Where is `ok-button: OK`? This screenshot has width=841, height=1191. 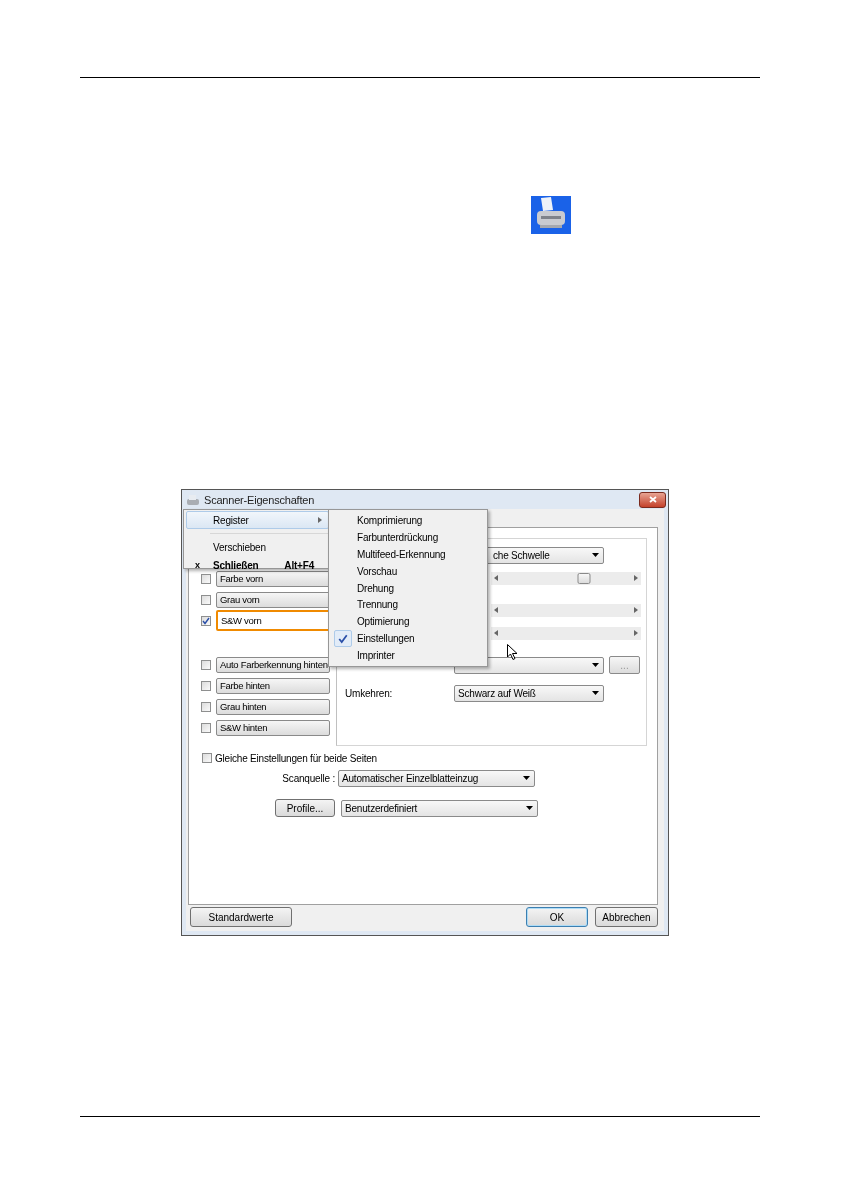
ok-button: OK is located at coordinates (557, 917).